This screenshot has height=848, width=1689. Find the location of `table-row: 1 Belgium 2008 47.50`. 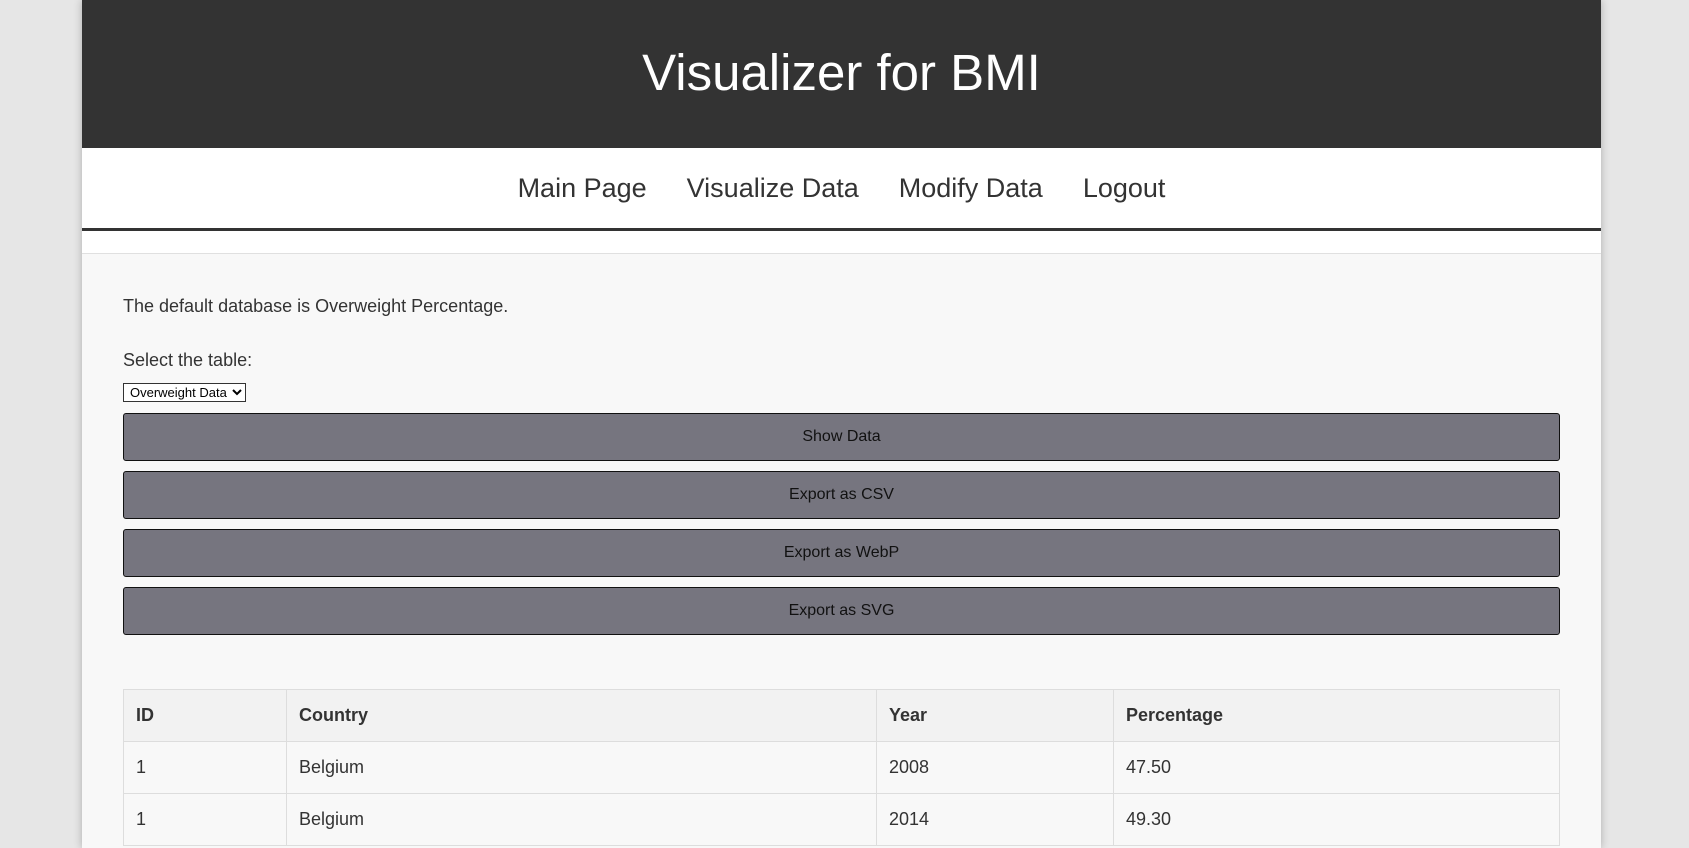

table-row: 1 Belgium 2008 47.50 is located at coordinates (841, 767).